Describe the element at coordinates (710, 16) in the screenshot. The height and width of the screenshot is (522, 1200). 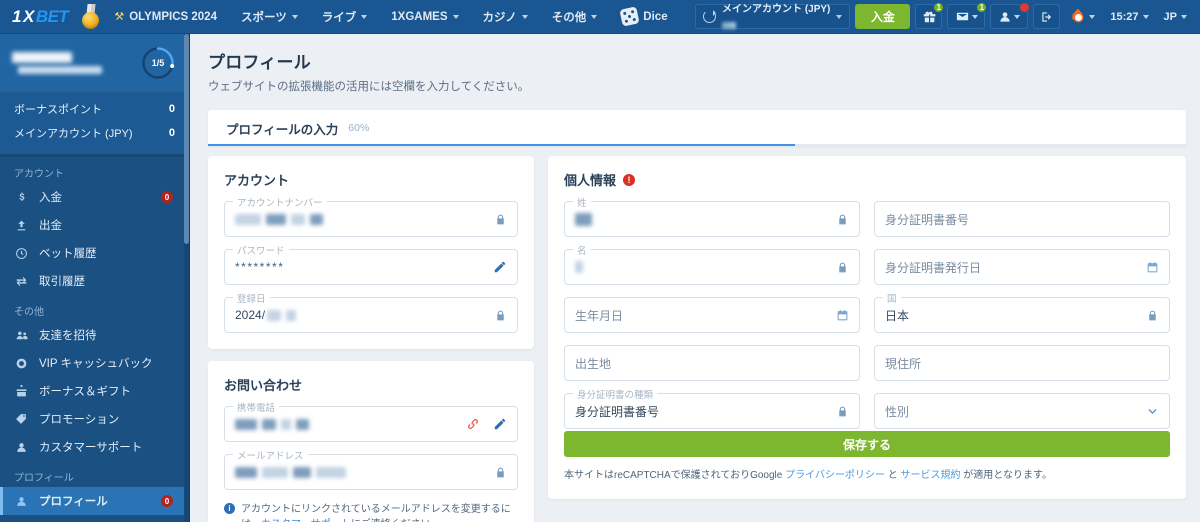
I see `refresh-icon` at that location.